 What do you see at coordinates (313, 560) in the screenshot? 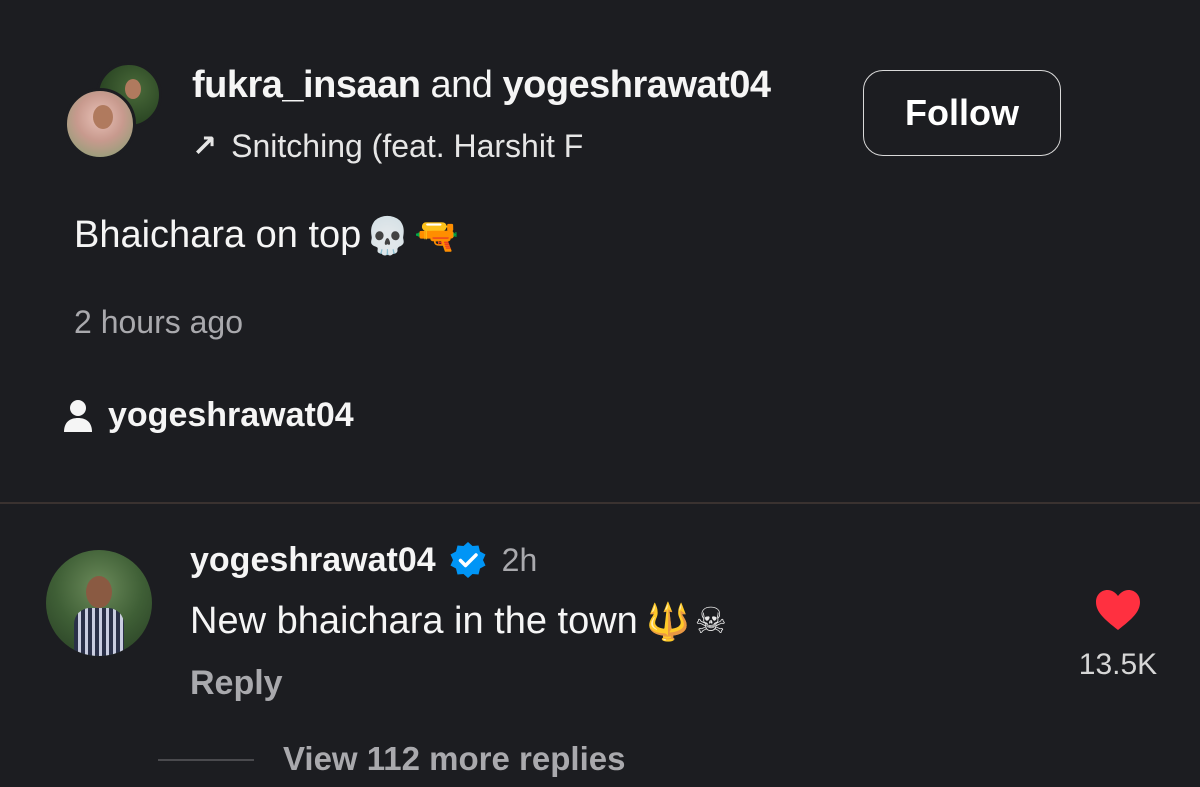
I see `comment-username: yogeshrawat04` at bounding box center [313, 560].